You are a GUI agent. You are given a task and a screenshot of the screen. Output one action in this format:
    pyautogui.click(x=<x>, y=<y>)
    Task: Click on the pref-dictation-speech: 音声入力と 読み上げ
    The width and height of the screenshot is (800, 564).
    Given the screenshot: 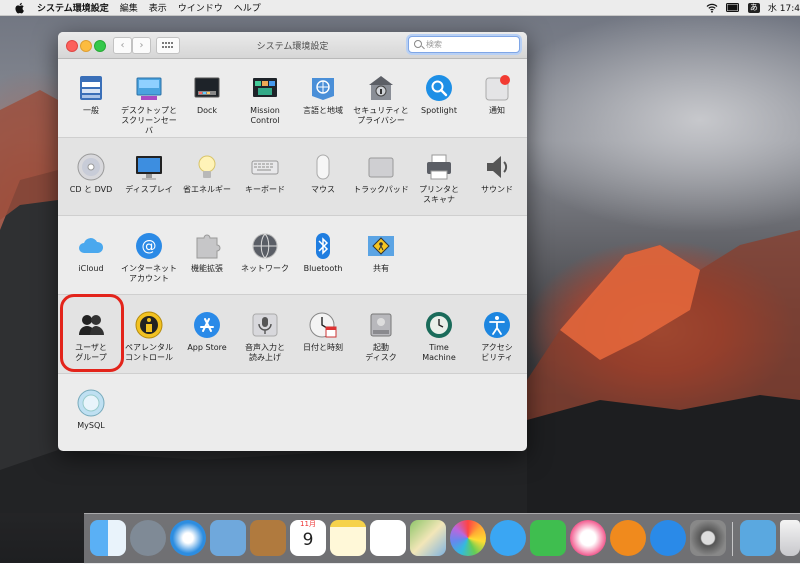 What is the action you would take?
    pyautogui.click(x=265, y=337)
    